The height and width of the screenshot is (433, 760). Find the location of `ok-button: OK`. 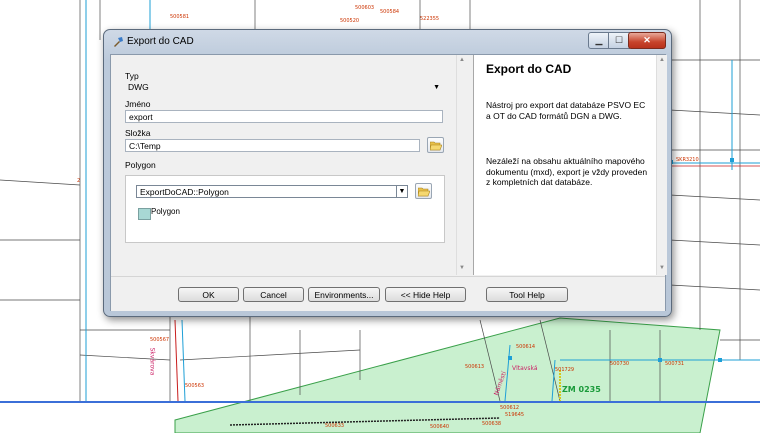

ok-button: OK is located at coordinates (208, 294).